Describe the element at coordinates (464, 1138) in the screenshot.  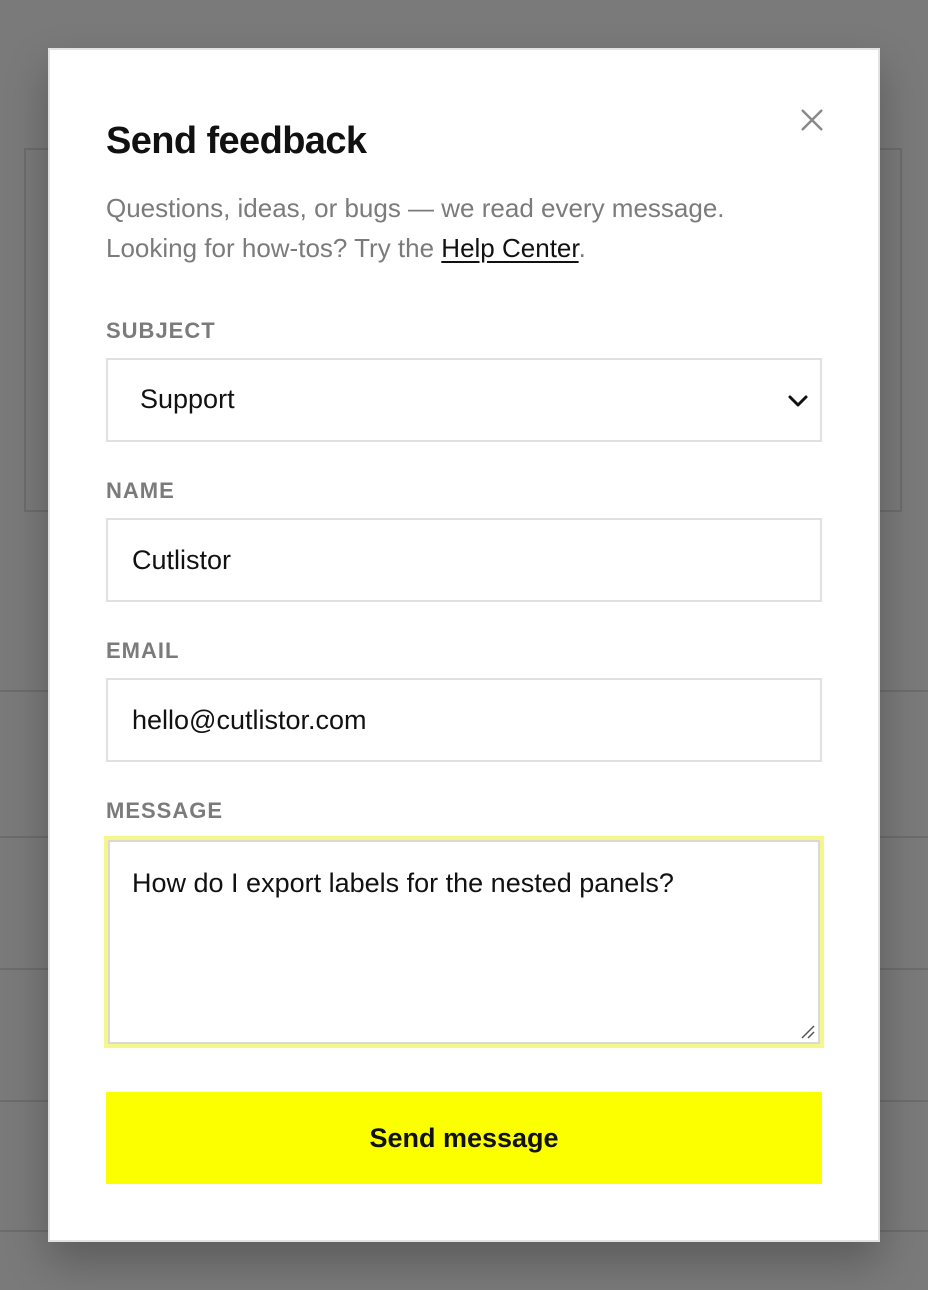
I see `send-message-button: Send message` at that location.